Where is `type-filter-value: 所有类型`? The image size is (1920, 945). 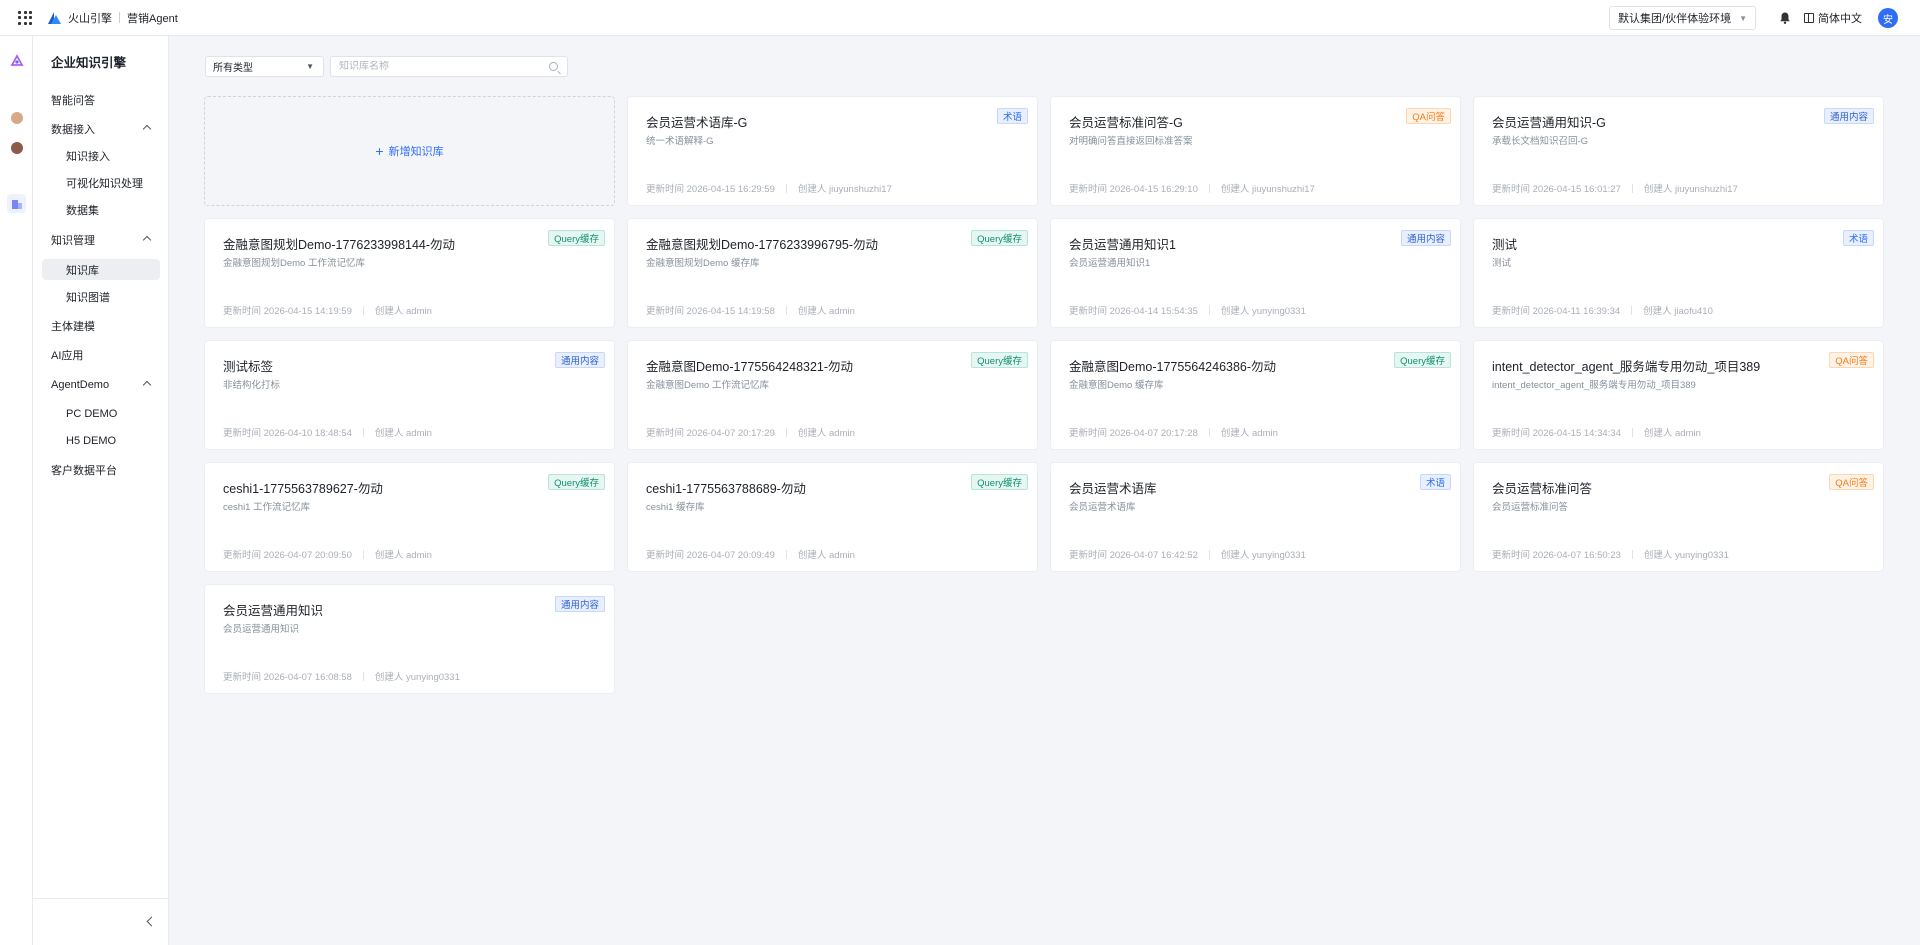
type-filter-value: 所有类型 is located at coordinates (233, 68).